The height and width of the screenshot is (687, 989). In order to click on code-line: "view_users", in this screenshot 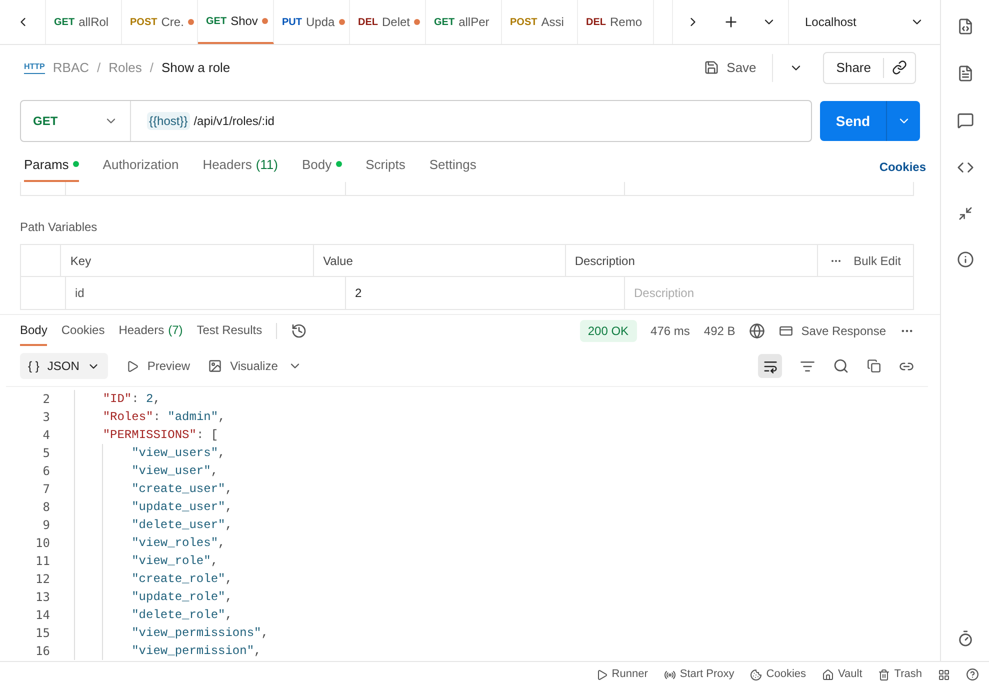, I will do `click(178, 453)`.